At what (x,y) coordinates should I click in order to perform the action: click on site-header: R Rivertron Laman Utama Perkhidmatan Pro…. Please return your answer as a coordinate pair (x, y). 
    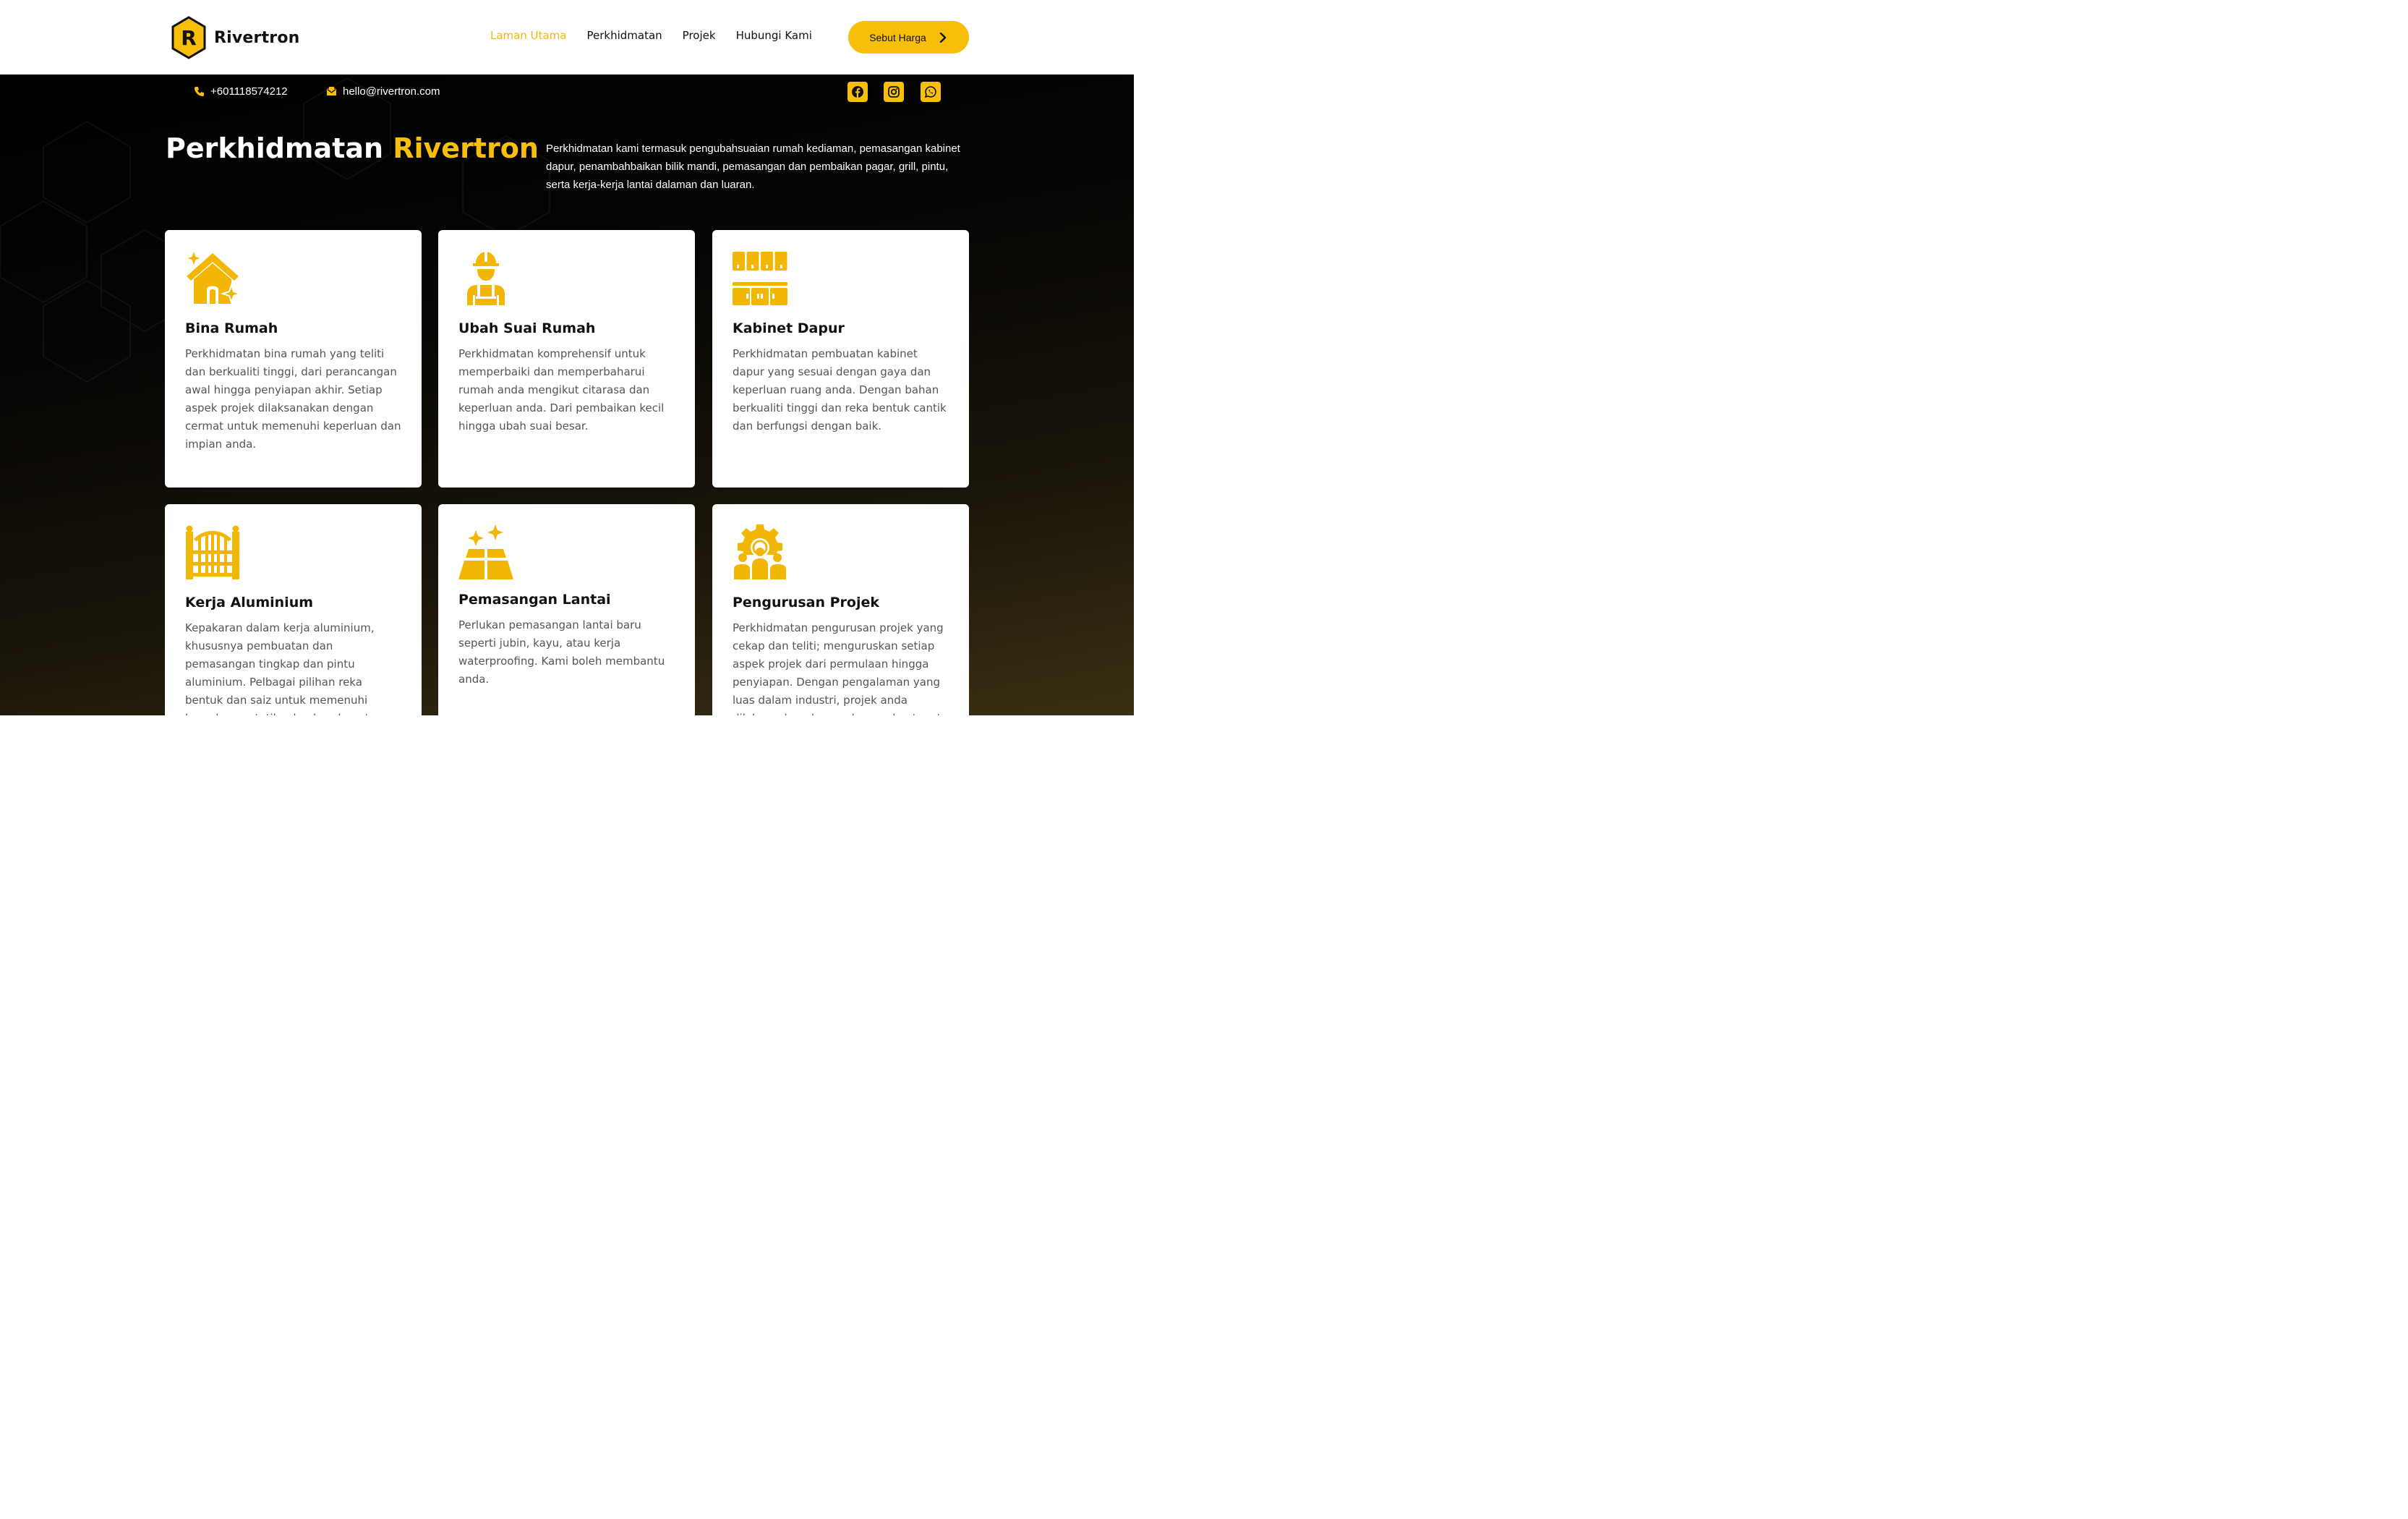
    Looking at the image, I should click on (567, 37).